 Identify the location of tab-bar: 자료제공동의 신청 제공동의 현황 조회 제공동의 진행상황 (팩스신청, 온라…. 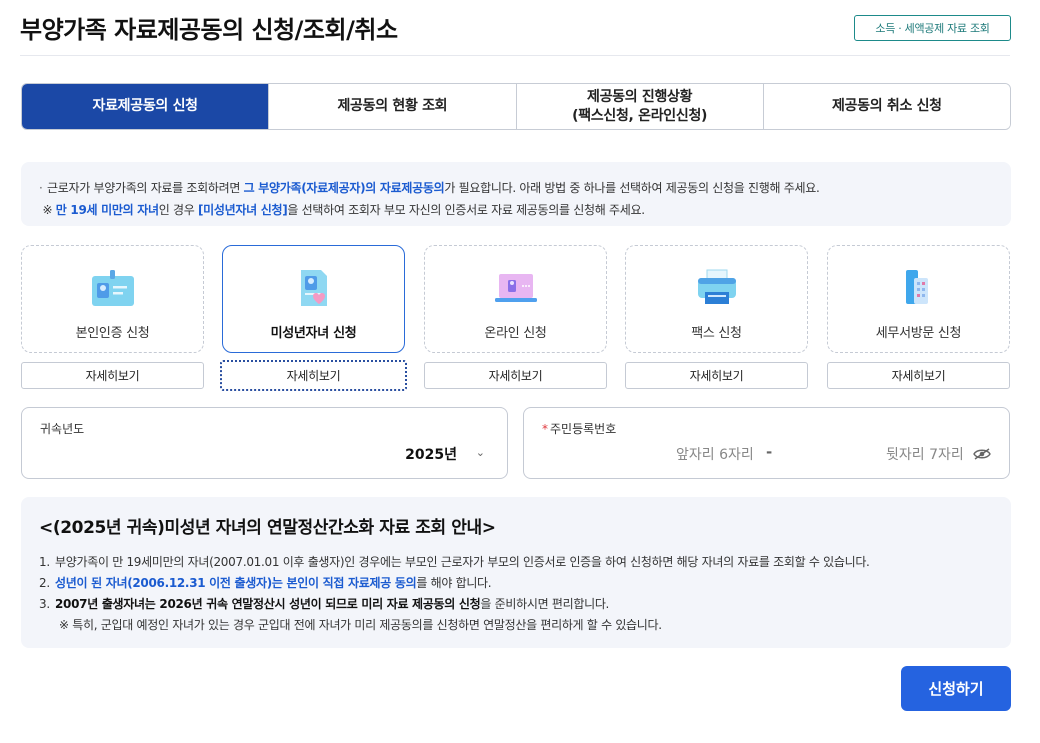
(516, 106).